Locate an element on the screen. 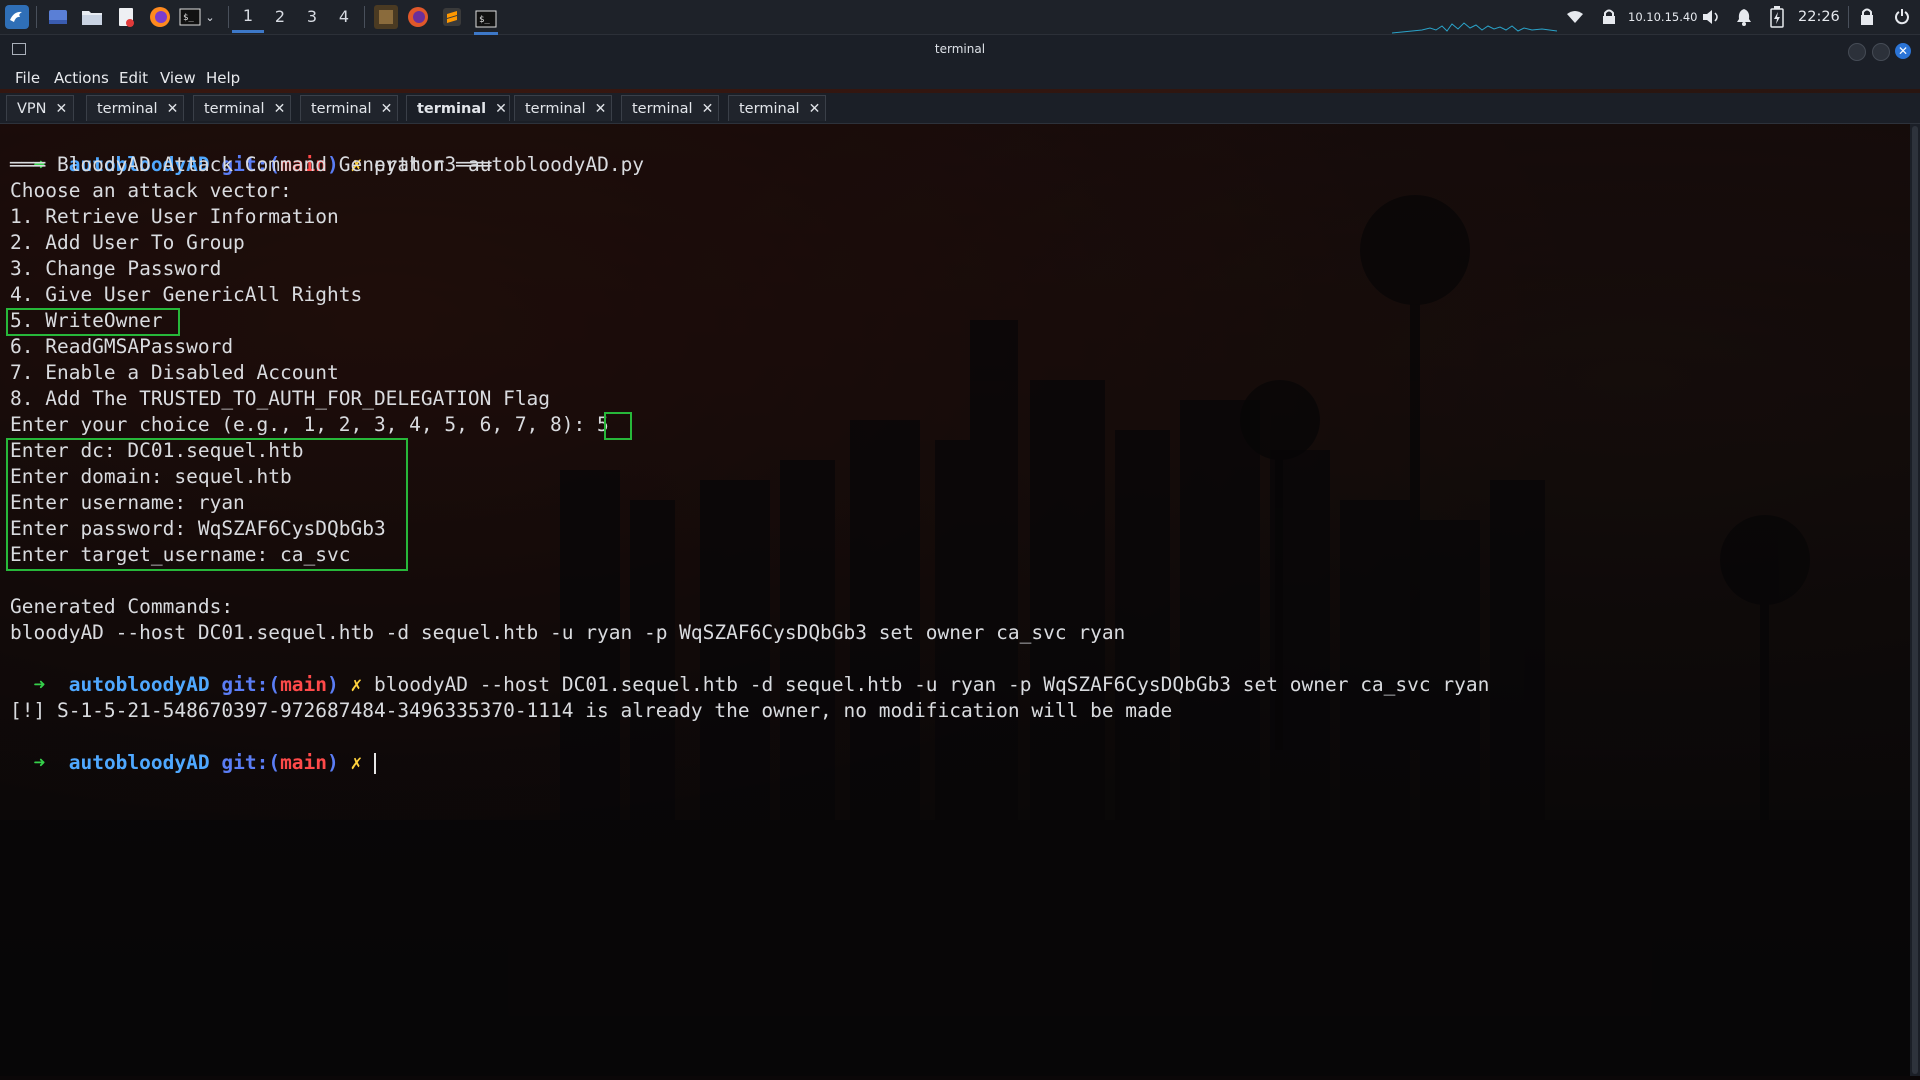 This screenshot has width=1920, height=1080. file-manager-icon is located at coordinates (92, 17).